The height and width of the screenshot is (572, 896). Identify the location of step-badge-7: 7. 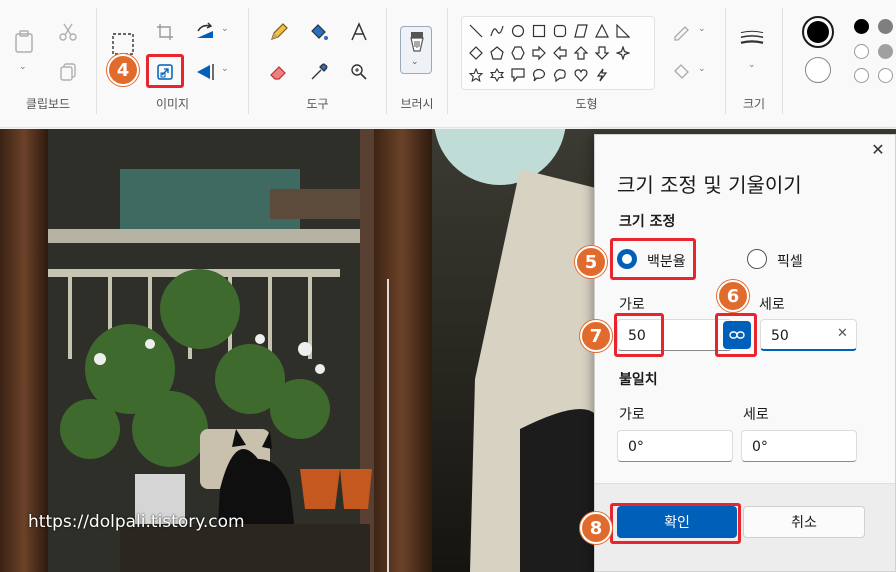
(596, 336).